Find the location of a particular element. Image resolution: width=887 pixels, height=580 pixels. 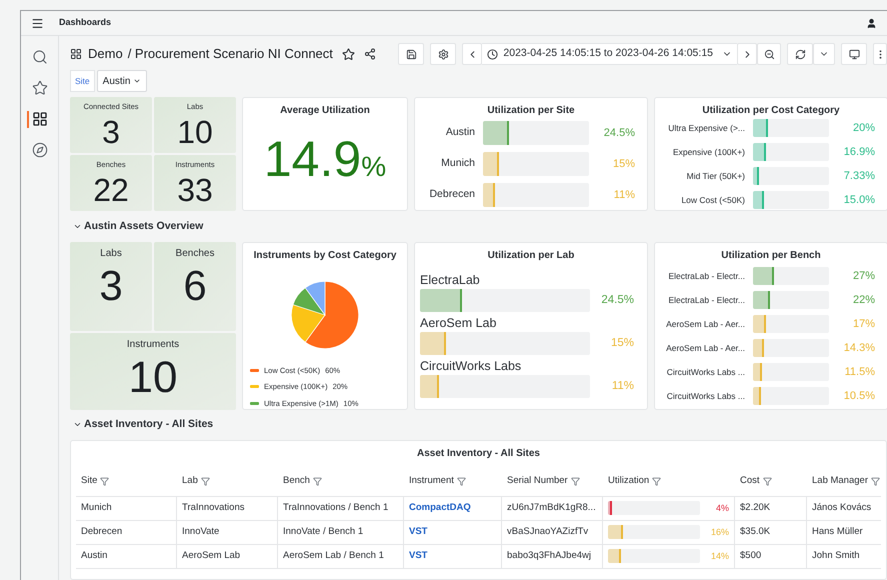

table-cell: AeroSem Lab is located at coordinates (227, 556).